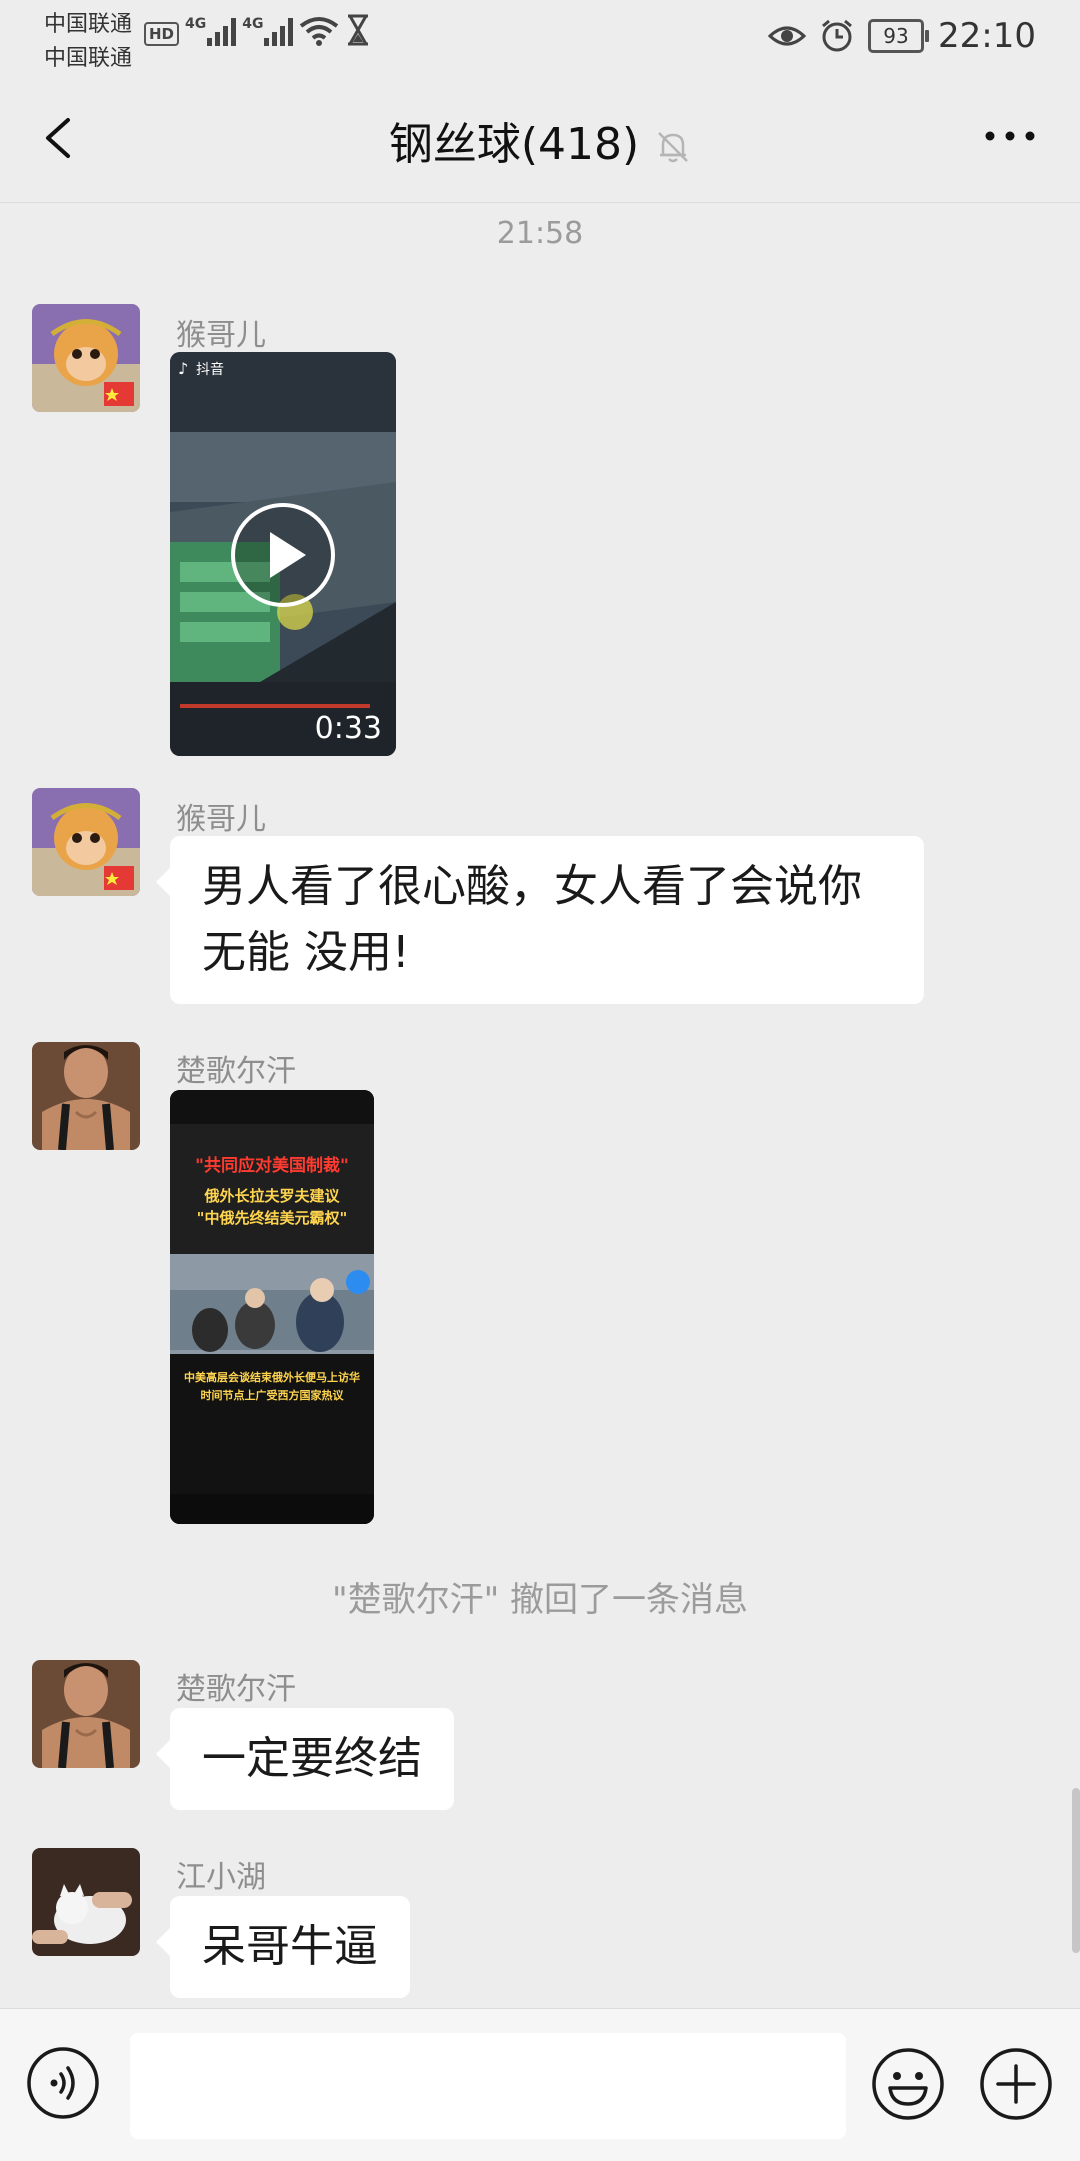  What do you see at coordinates (1010, 136) in the screenshot?
I see `more-options-icon` at bounding box center [1010, 136].